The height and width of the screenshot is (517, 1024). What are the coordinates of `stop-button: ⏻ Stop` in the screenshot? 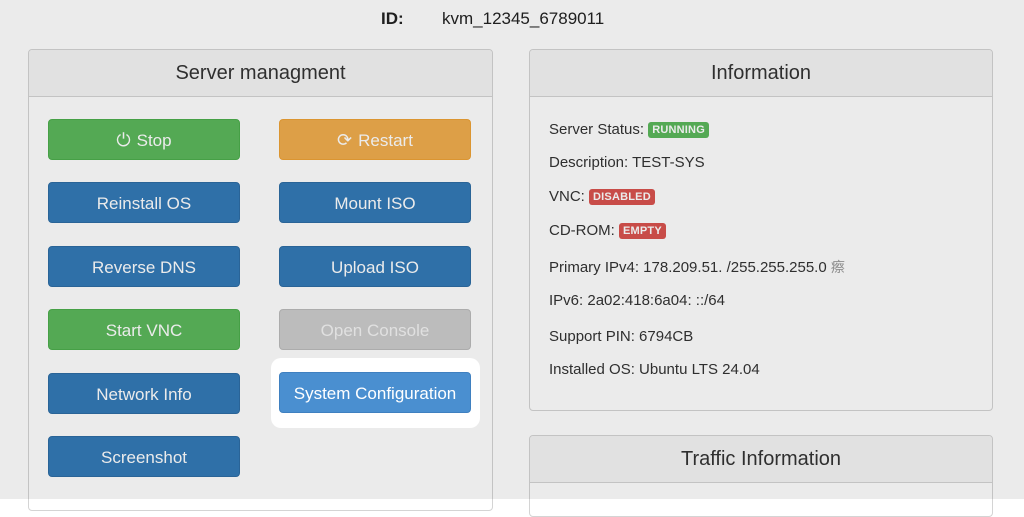 It's located at (144, 139).